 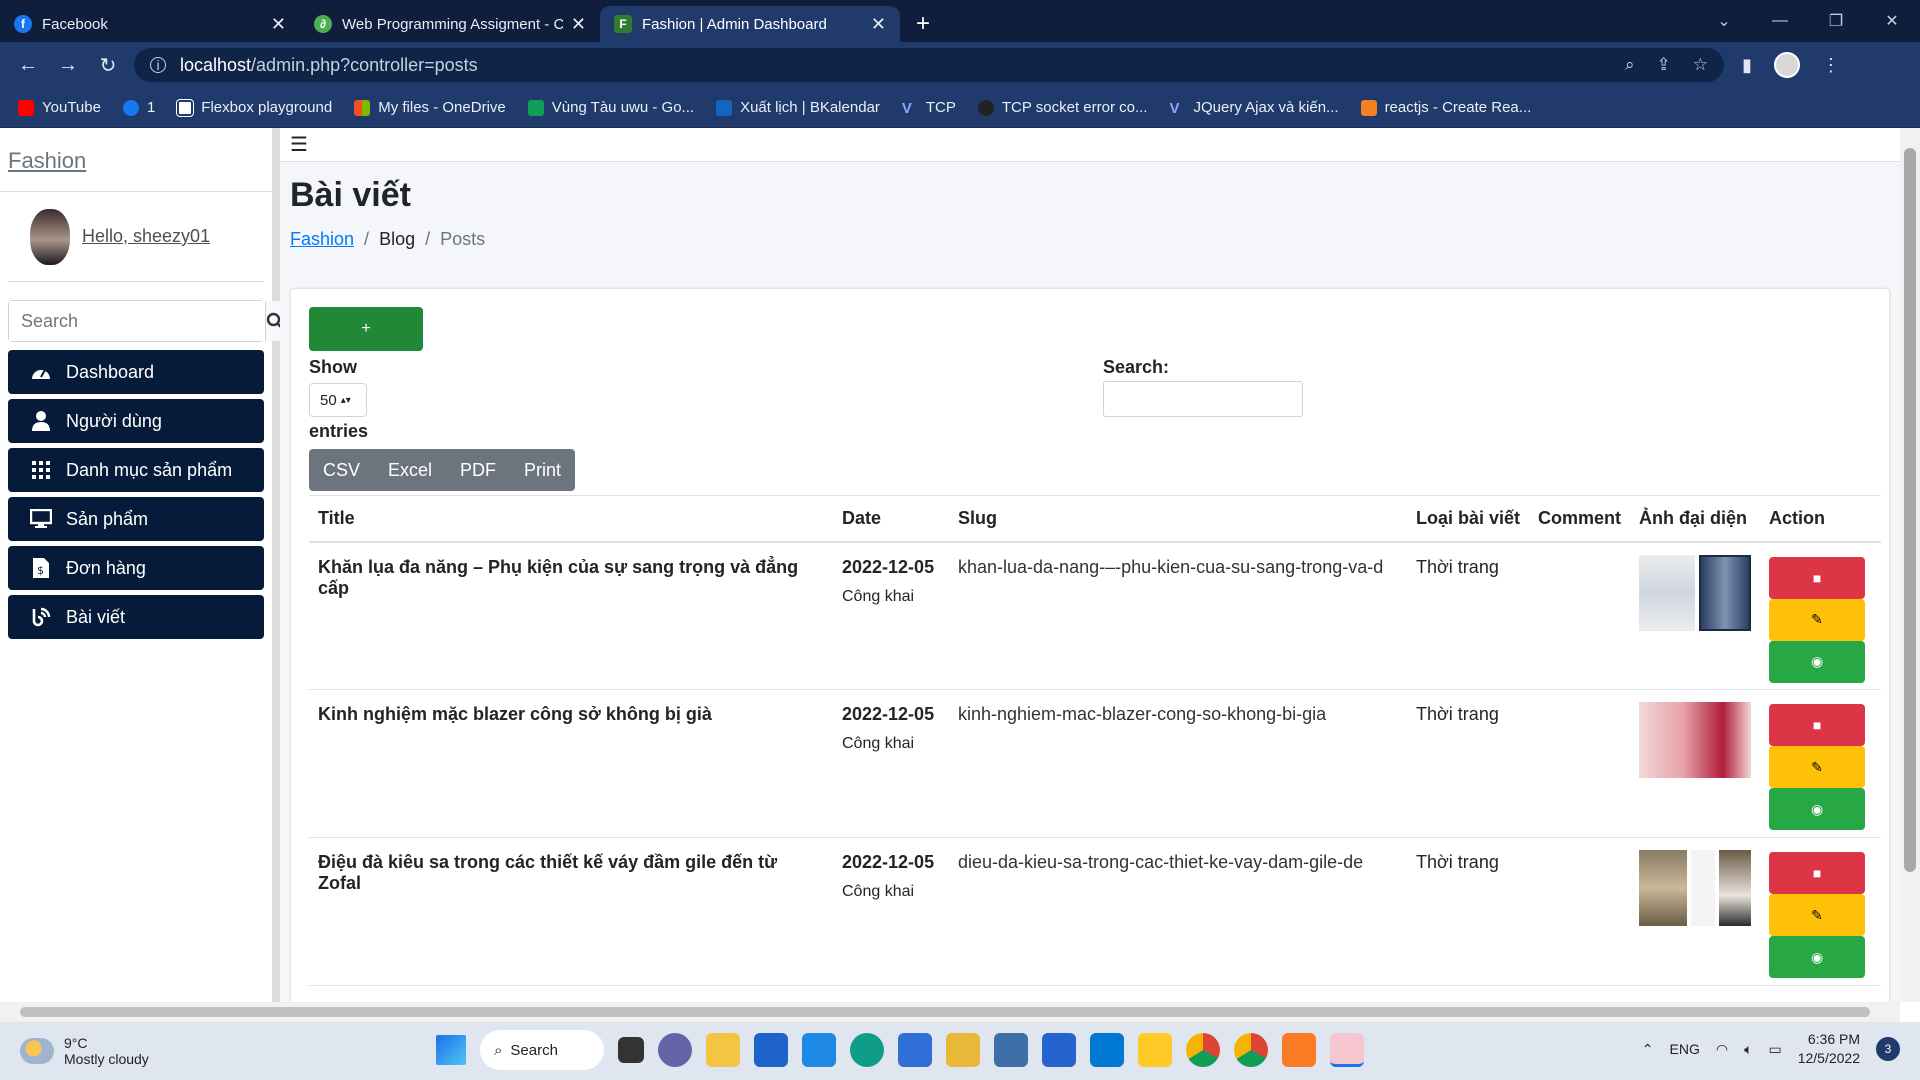 I want to click on taskbar-search: ⌕ Search, so click(x=542, y=1050).